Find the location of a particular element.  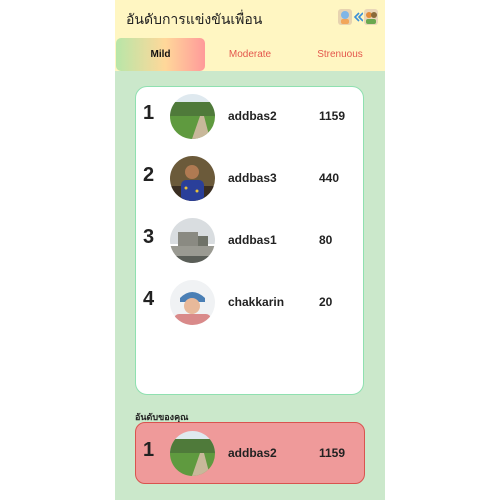

tab-strenuous: Strenuous is located at coordinates (340, 54).